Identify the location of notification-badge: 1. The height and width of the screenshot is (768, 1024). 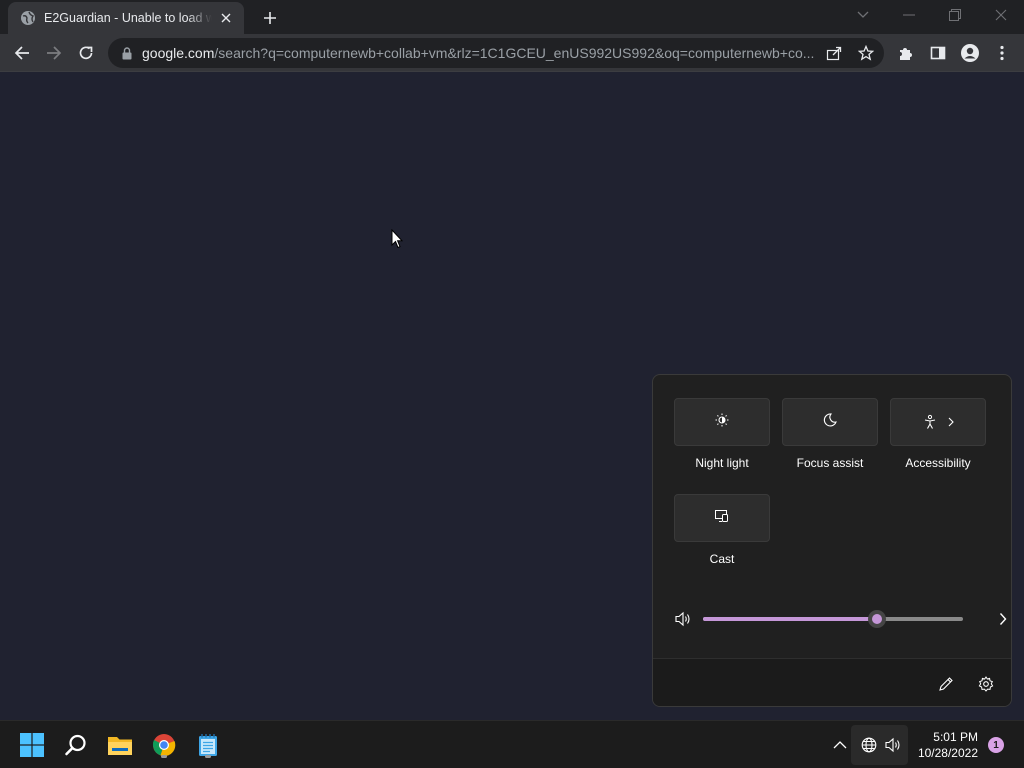
(996, 745).